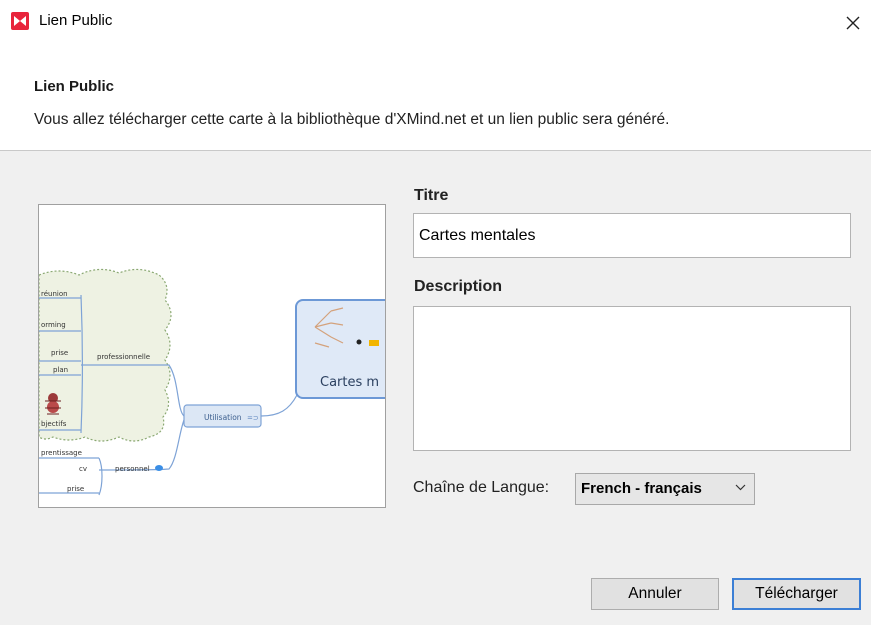 The image size is (871, 625). Describe the element at coordinates (349, 382) in the screenshot. I see `central-topic-label: Cartes m` at that location.